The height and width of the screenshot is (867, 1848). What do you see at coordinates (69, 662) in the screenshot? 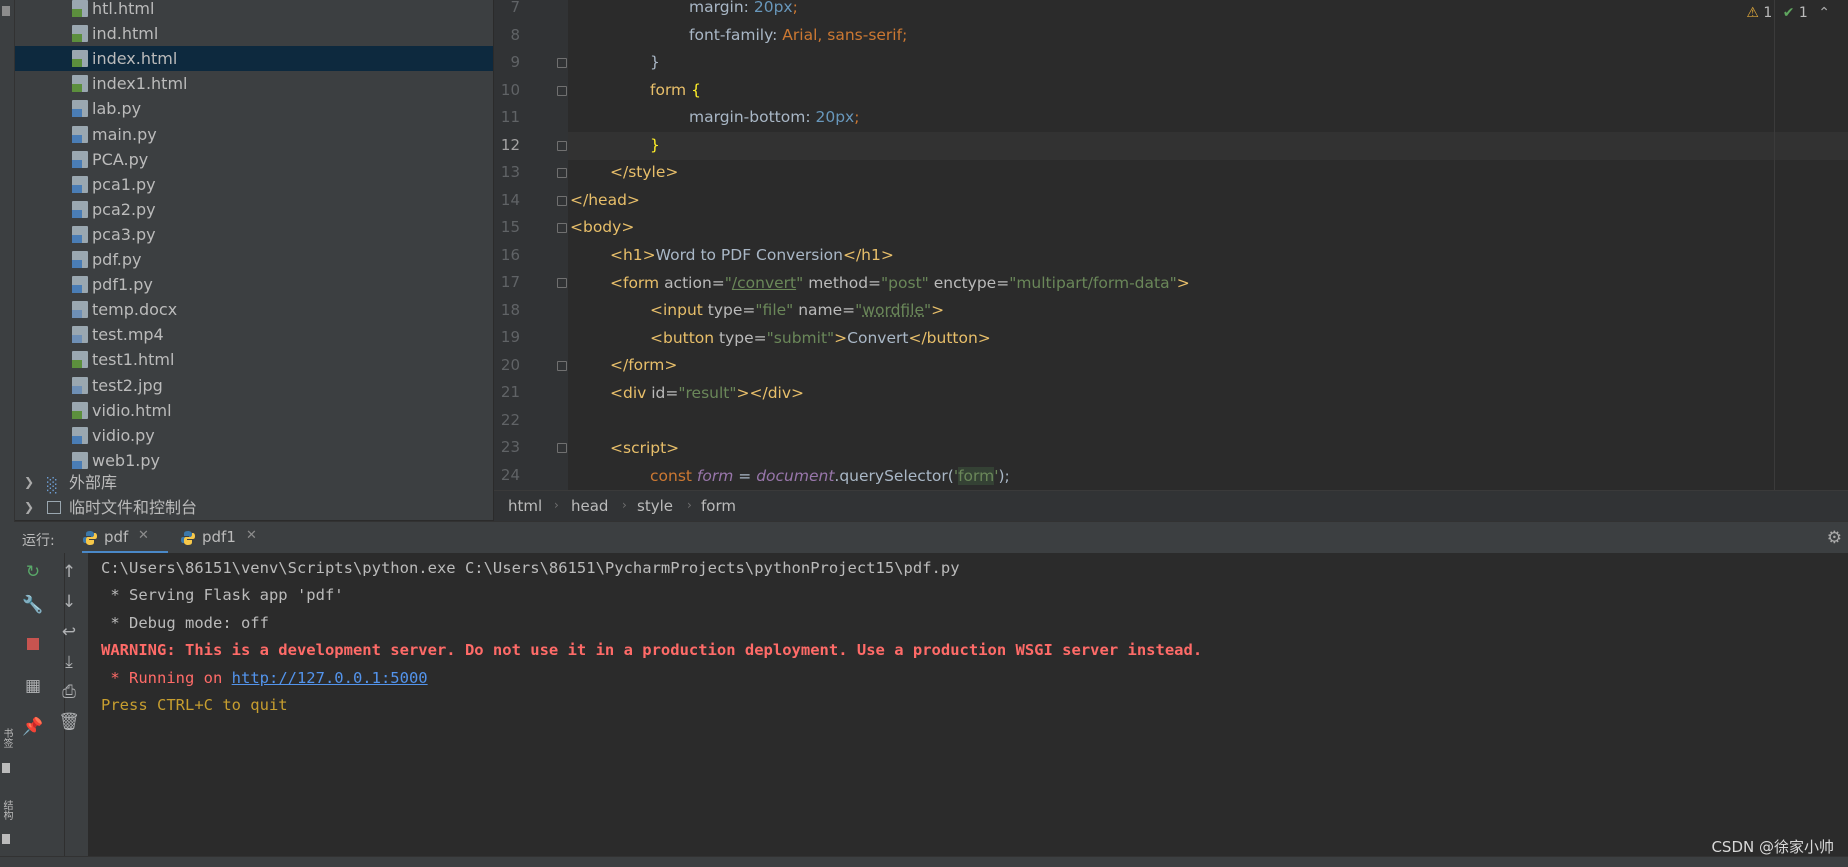
I see `scroll-to-end-icon: ⤓` at bounding box center [69, 662].